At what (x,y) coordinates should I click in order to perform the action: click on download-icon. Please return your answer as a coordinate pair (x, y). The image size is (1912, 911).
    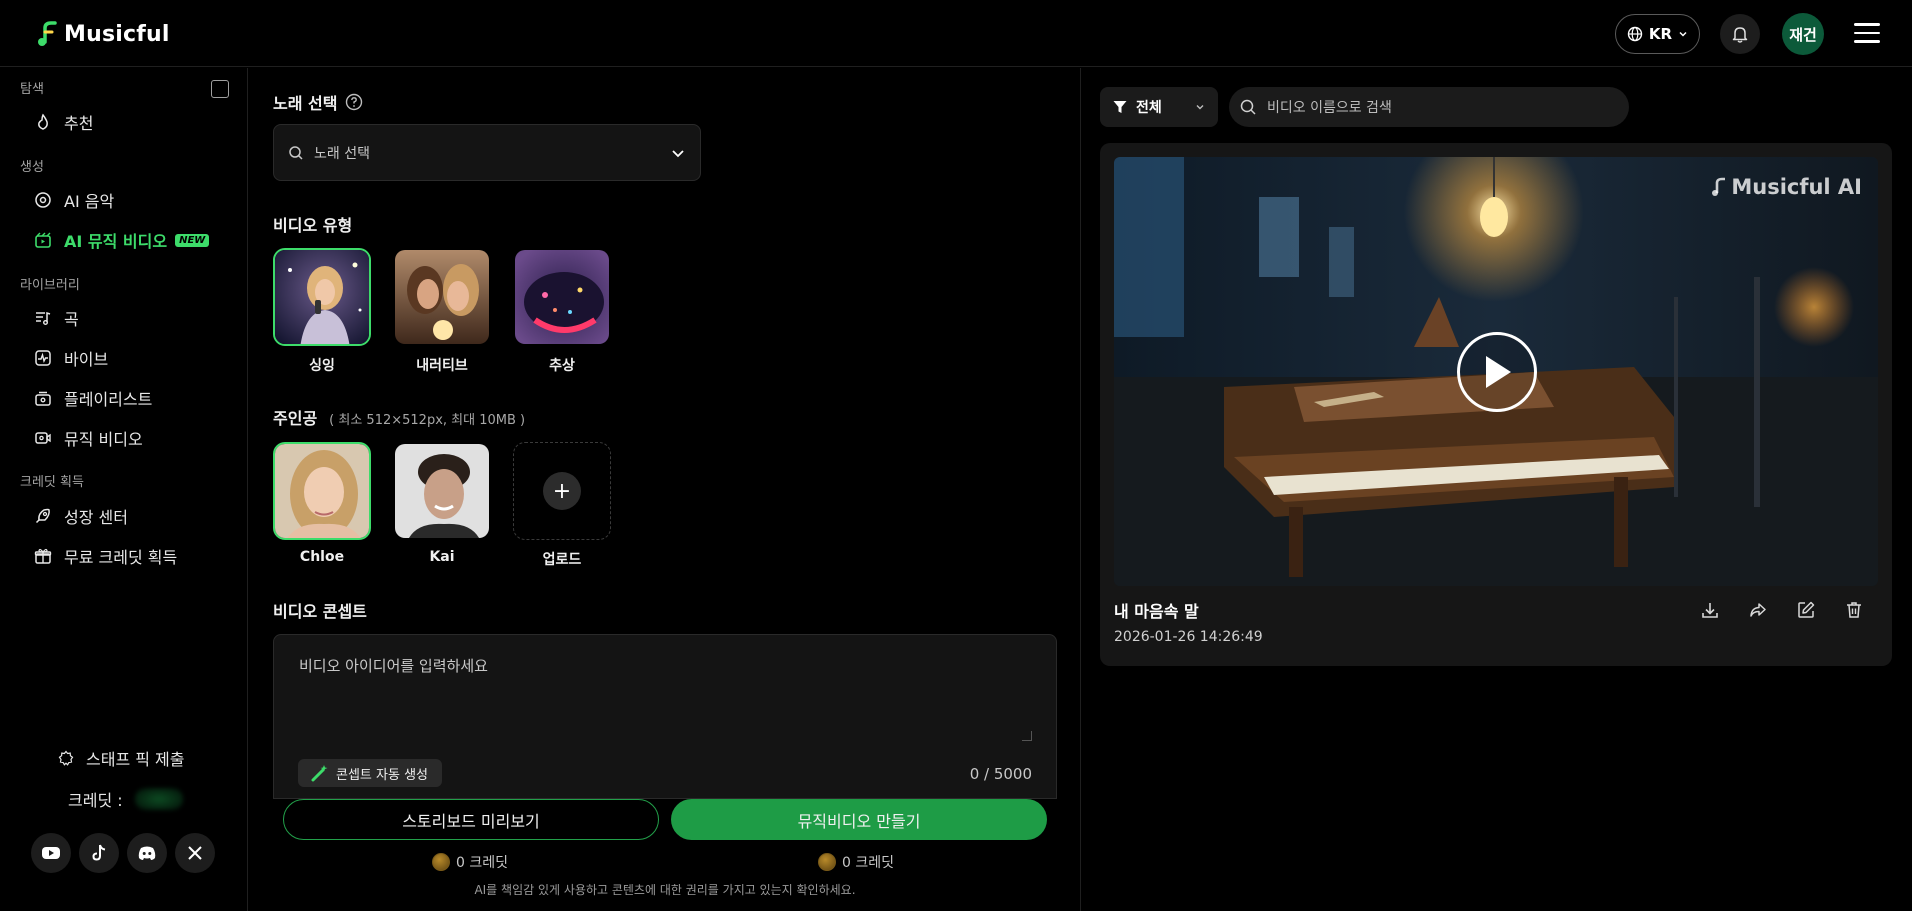
    Looking at the image, I should click on (1710, 610).